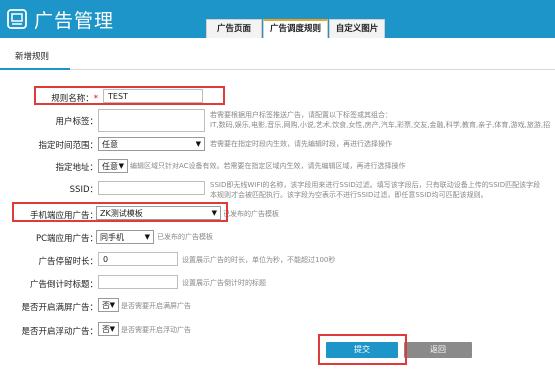  Describe the element at coordinates (59, 332) in the screenshot. I see `floating-label: 是否开启浮动广告：` at that location.